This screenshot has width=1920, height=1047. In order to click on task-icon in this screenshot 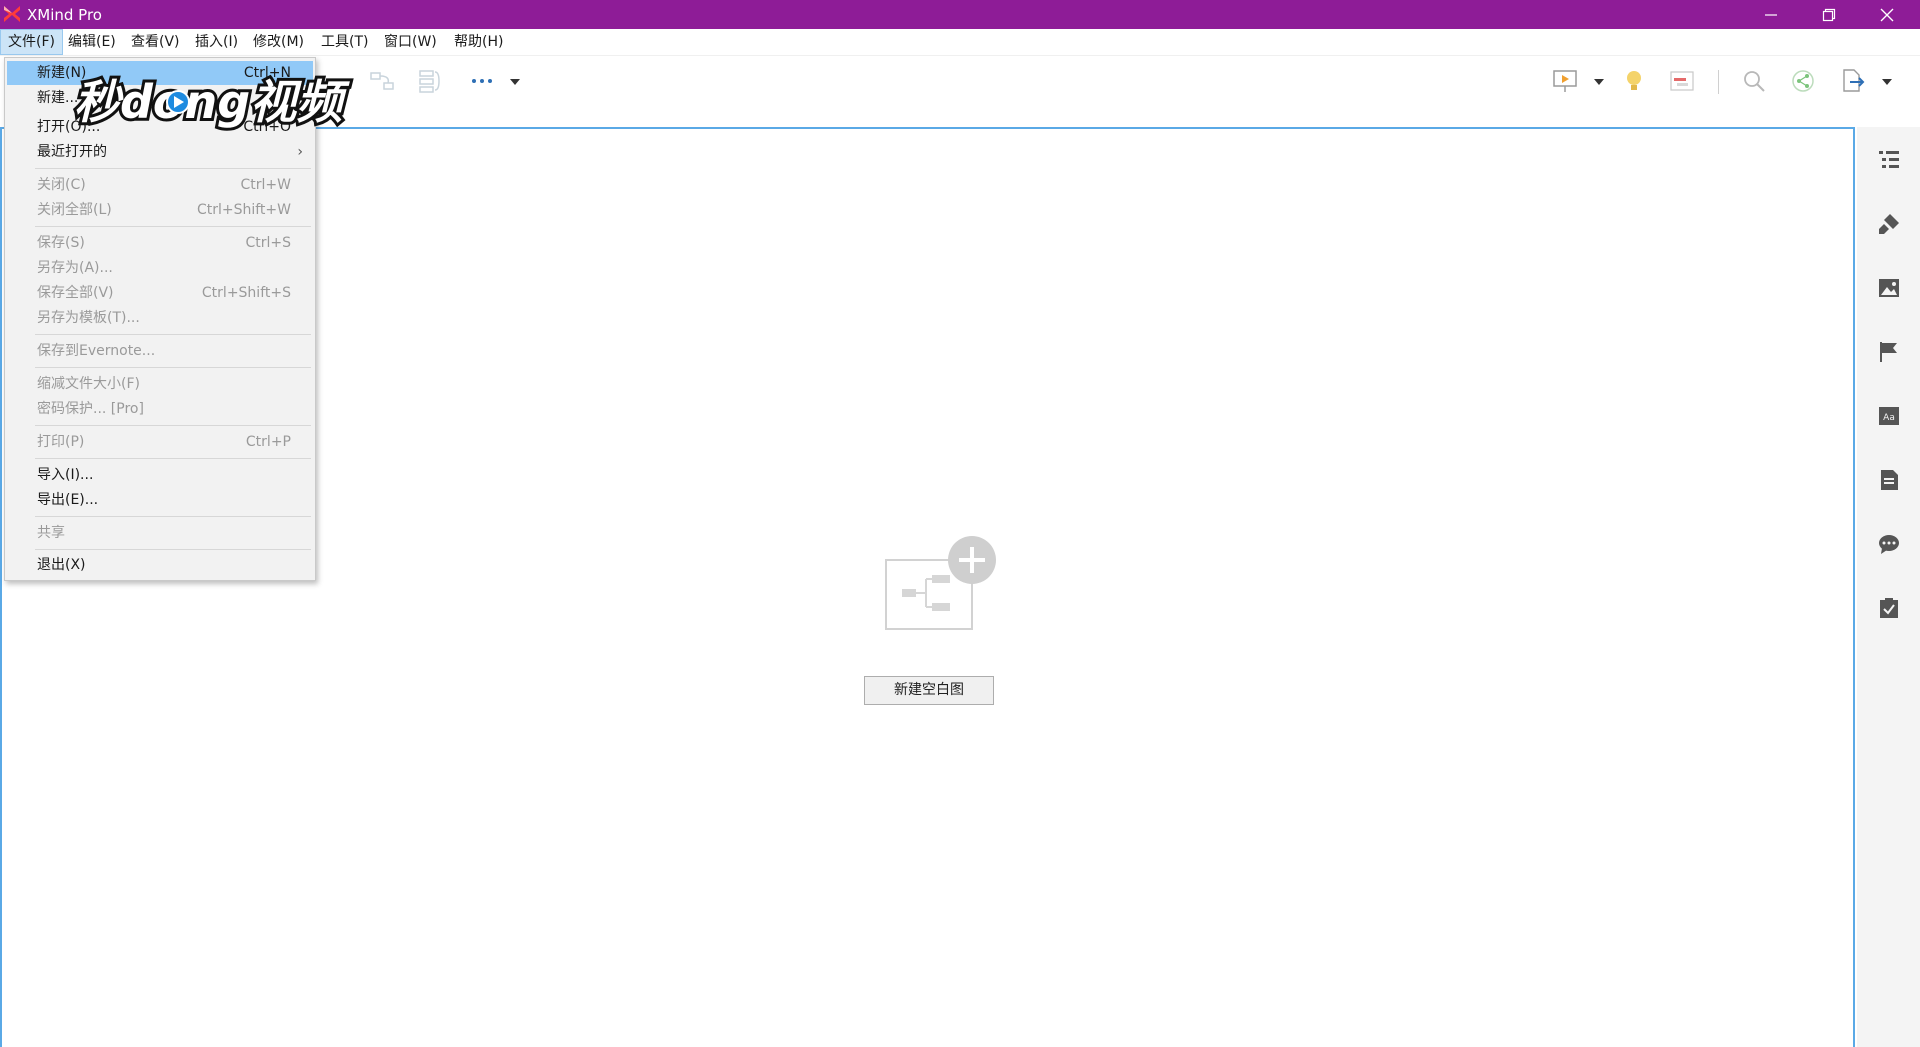, I will do `click(1889, 608)`.